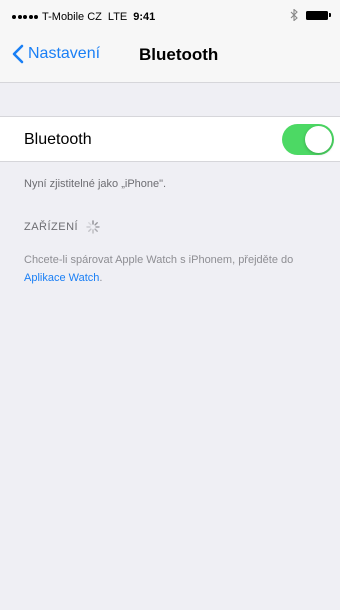 The image size is (340, 610). I want to click on bluetooth-row: Bluetooth, so click(170, 139).